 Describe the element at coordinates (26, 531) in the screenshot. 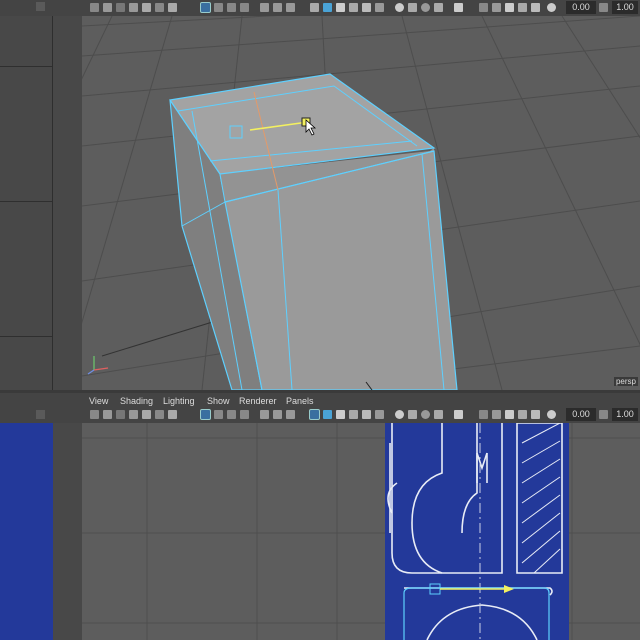

I see `blueprint-strip` at that location.